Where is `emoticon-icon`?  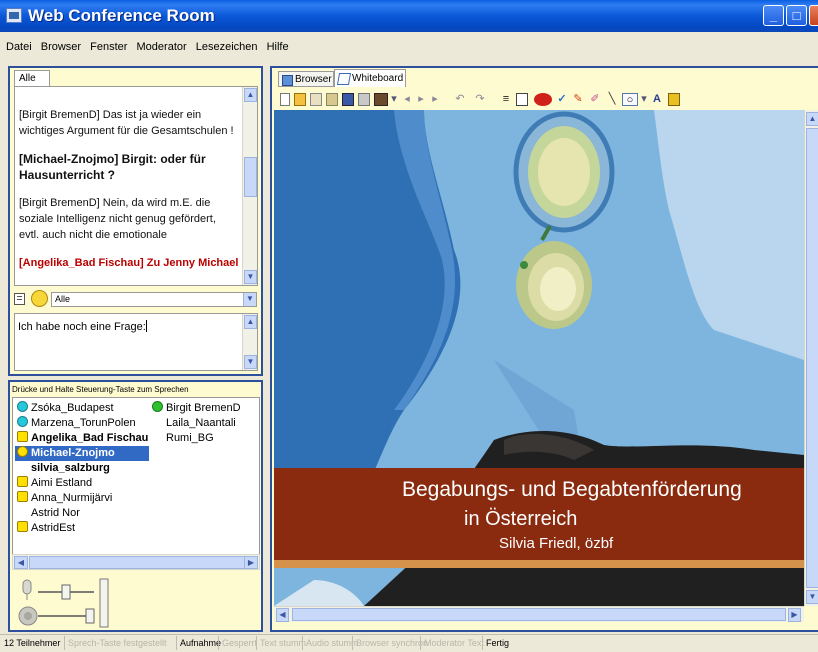
emoticon-icon is located at coordinates (39, 298).